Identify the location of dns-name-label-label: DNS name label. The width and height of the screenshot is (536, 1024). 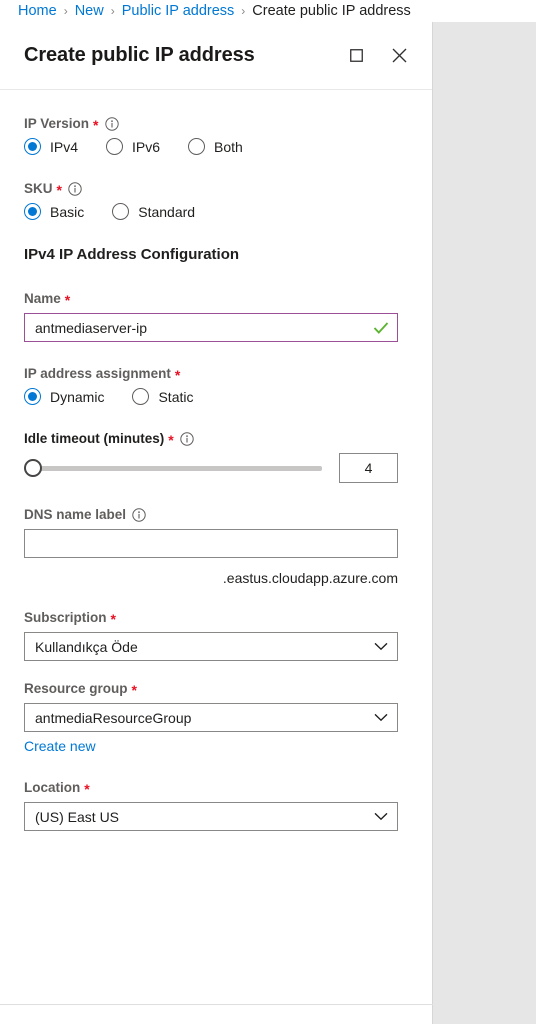
(210, 514).